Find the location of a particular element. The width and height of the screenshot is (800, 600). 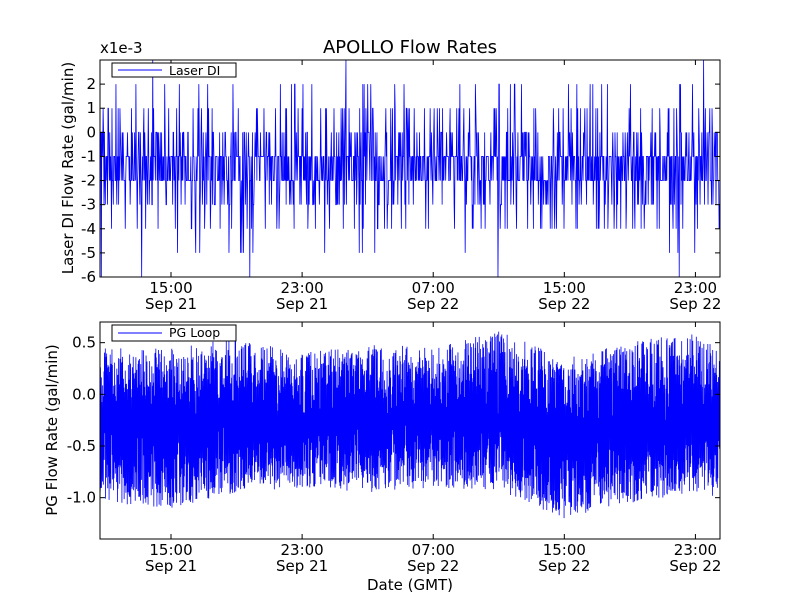

top-legend: Laser DI is located at coordinates (174, 70).